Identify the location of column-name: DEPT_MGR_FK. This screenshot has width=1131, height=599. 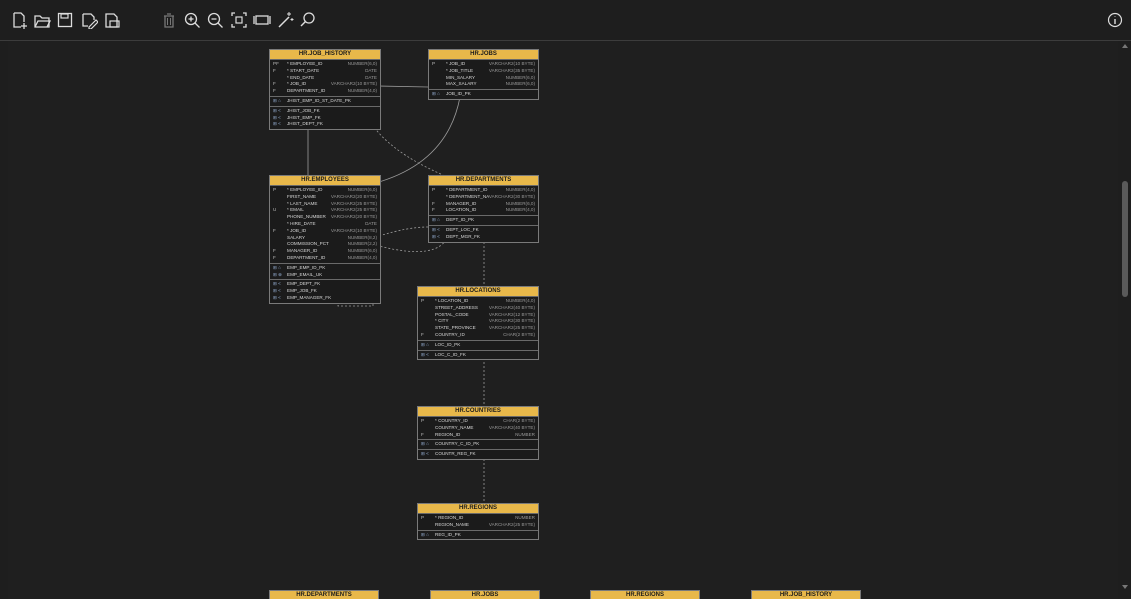
(463, 236).